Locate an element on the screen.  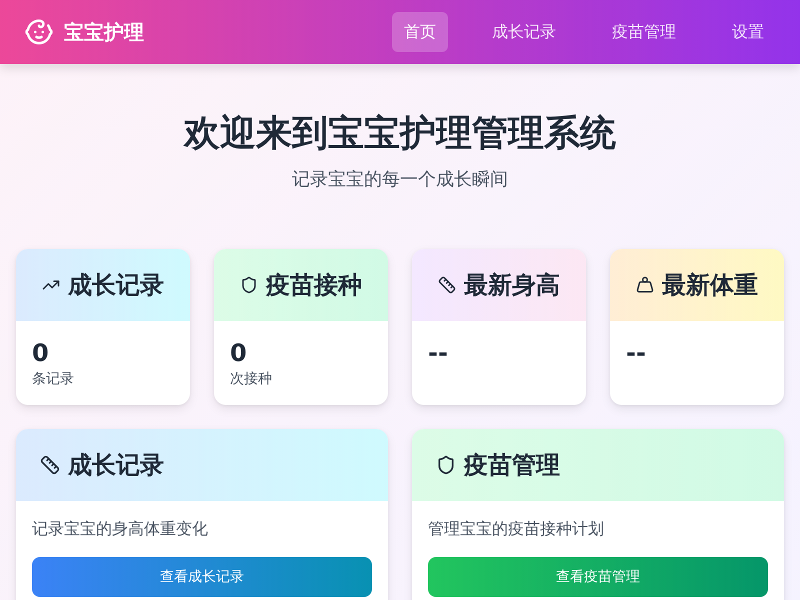
nav-link: 设置 is located at coordinates (748, 32).